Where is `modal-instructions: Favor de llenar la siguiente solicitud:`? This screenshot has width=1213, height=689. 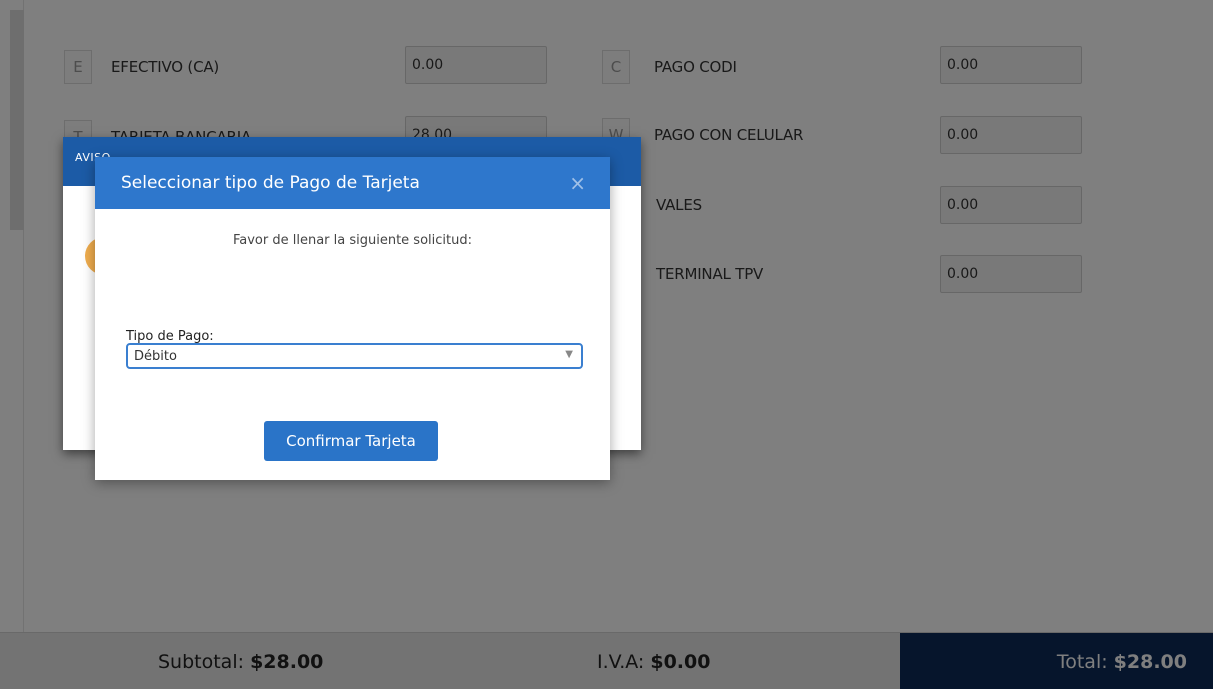 modal-instructions: Favor de llenar la siguiente solicitud: is located at coordinates (352, 240).